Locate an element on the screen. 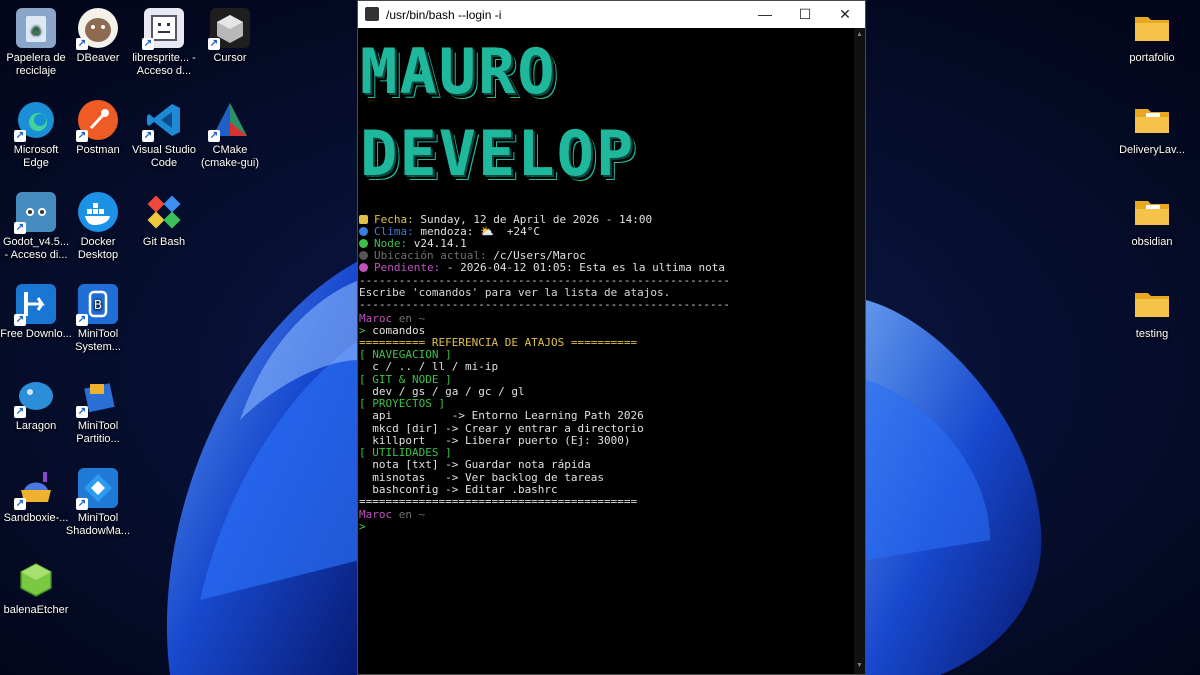  minitool-shadowmaker-icon: ↗ is located at coordinates (97, 489).